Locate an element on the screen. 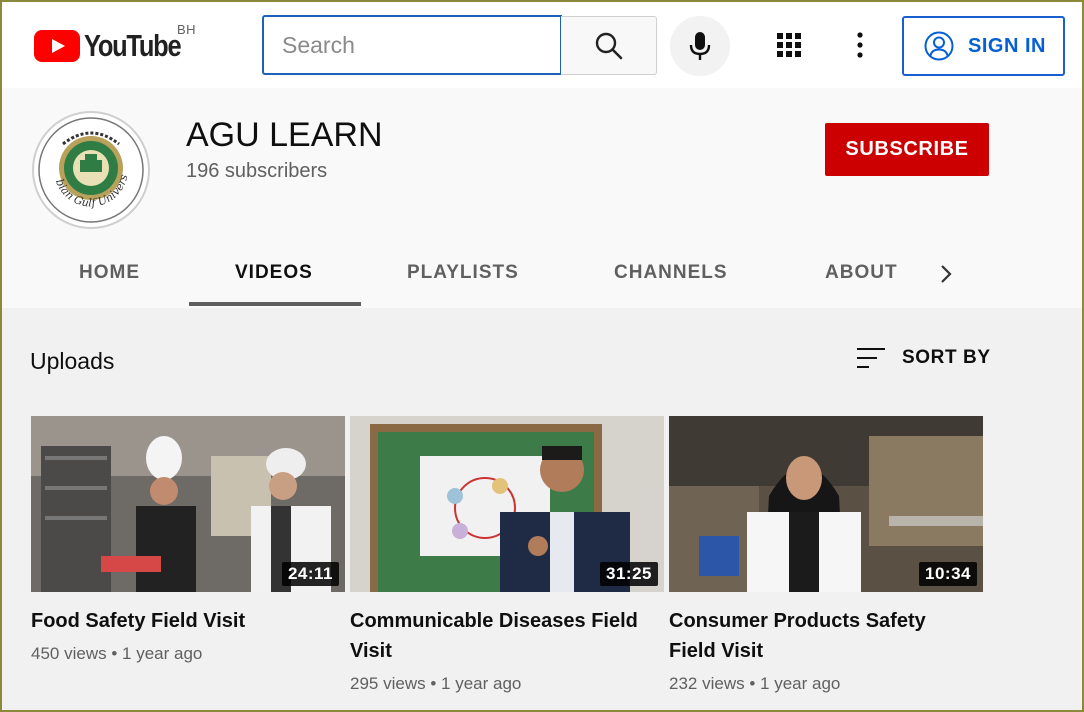  sort-by-button: SORT BY is located at coordinates (923, 358).